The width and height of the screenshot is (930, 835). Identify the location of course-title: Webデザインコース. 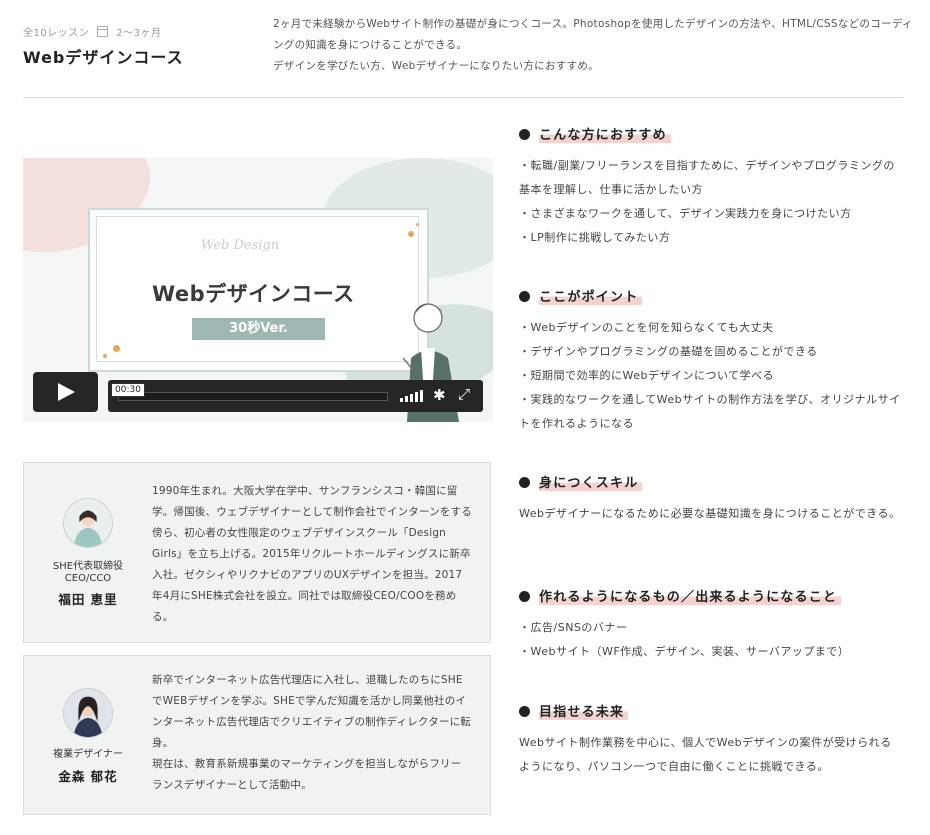
(103, 57).